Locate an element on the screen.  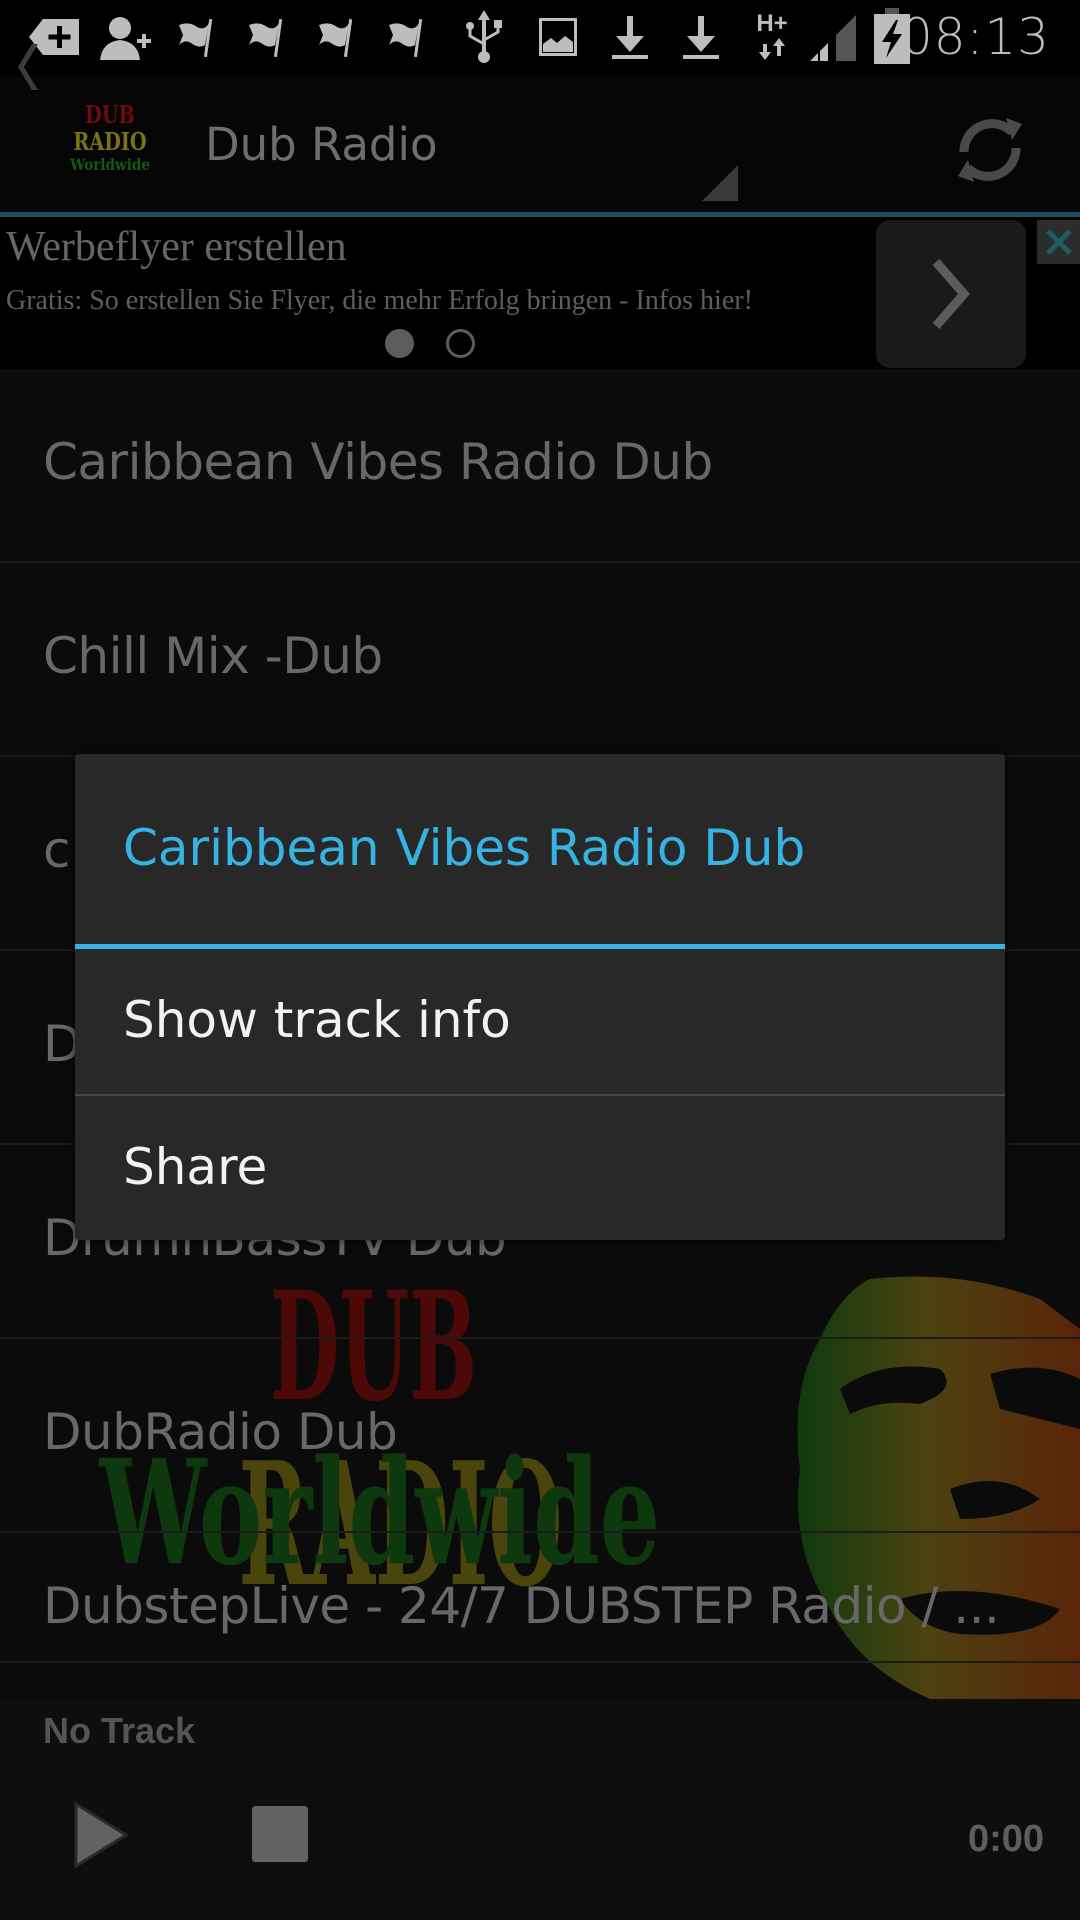
page-title: Dub Radio is located at coordinates (321, 144).